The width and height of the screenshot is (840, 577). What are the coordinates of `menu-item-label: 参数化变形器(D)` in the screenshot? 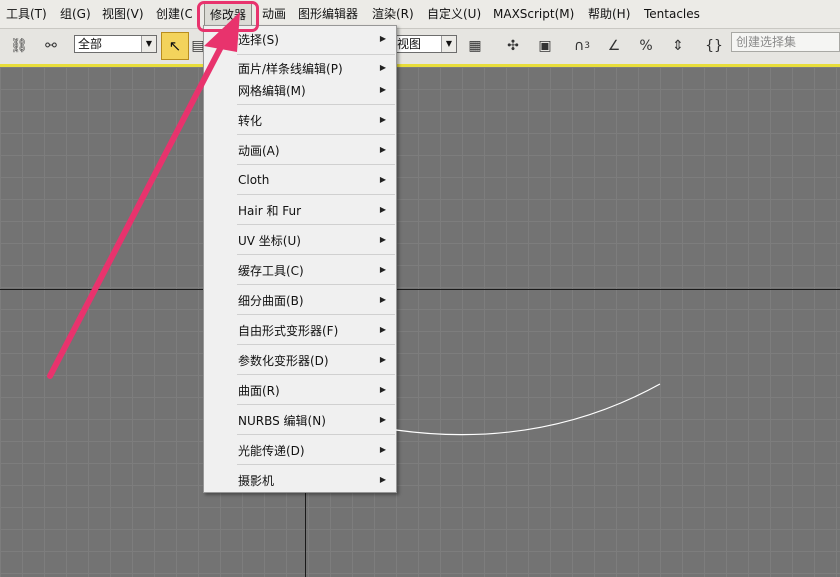 It's located at (283, 360).